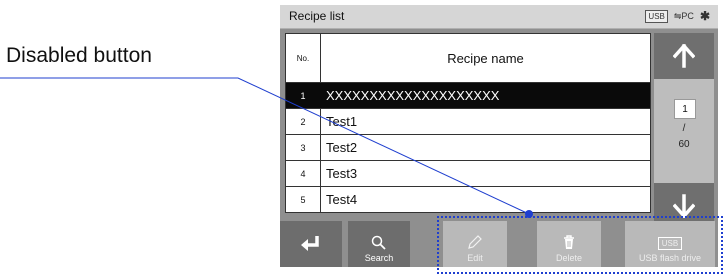  What do you see at coordinates (468, 174) in the screenshot?
I see `table-row: 4 Test3` at bounding box center [468, 174].